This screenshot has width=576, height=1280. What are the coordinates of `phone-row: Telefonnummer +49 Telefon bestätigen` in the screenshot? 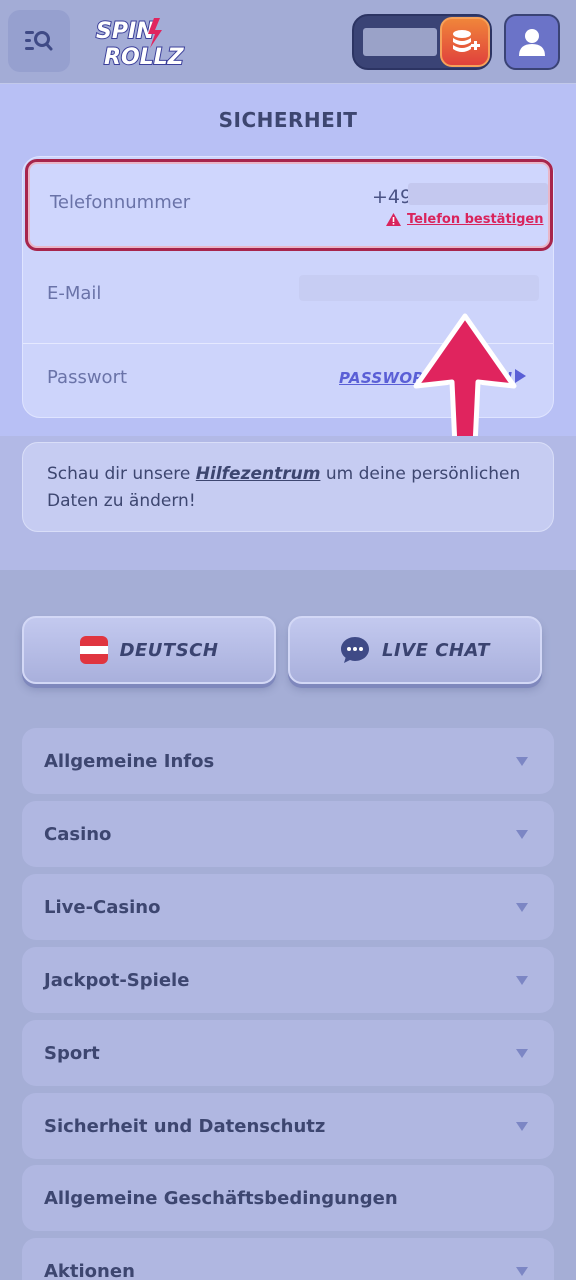 It's located at (289, 205).